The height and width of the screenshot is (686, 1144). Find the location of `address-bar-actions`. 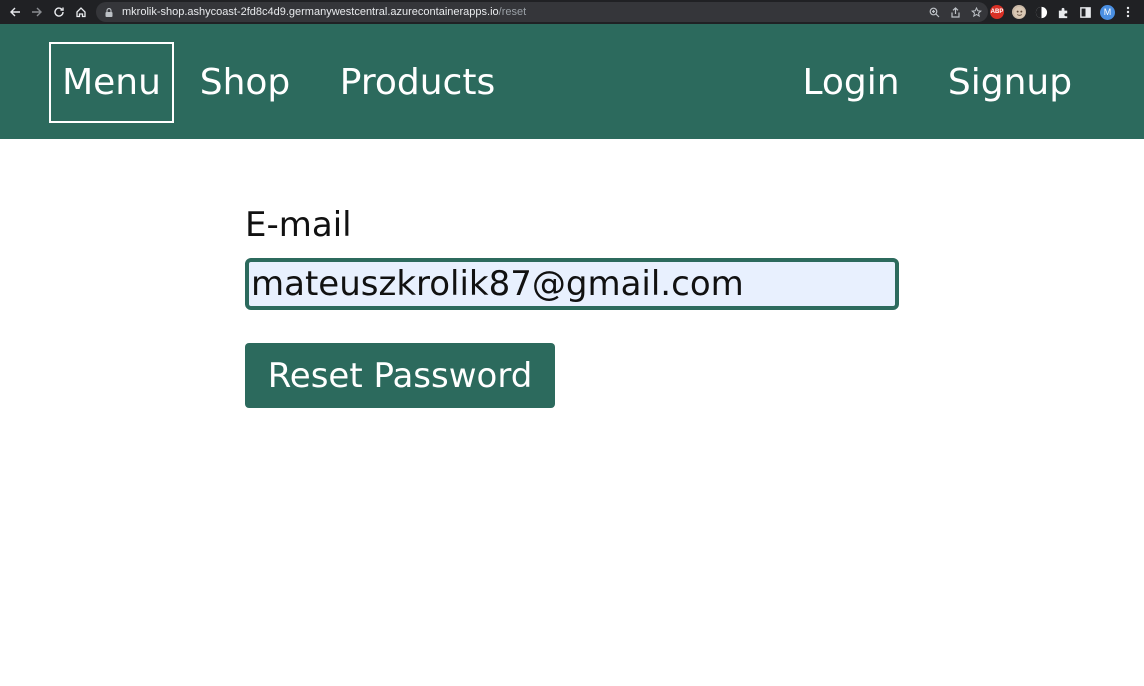

address-bar-actions is located at coordinates (956, 12).